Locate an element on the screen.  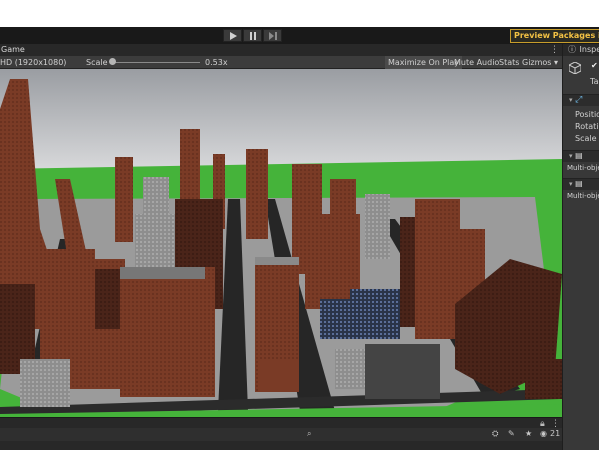
component-header-1: ▾ ▤ is located at coordinates (581, 156).